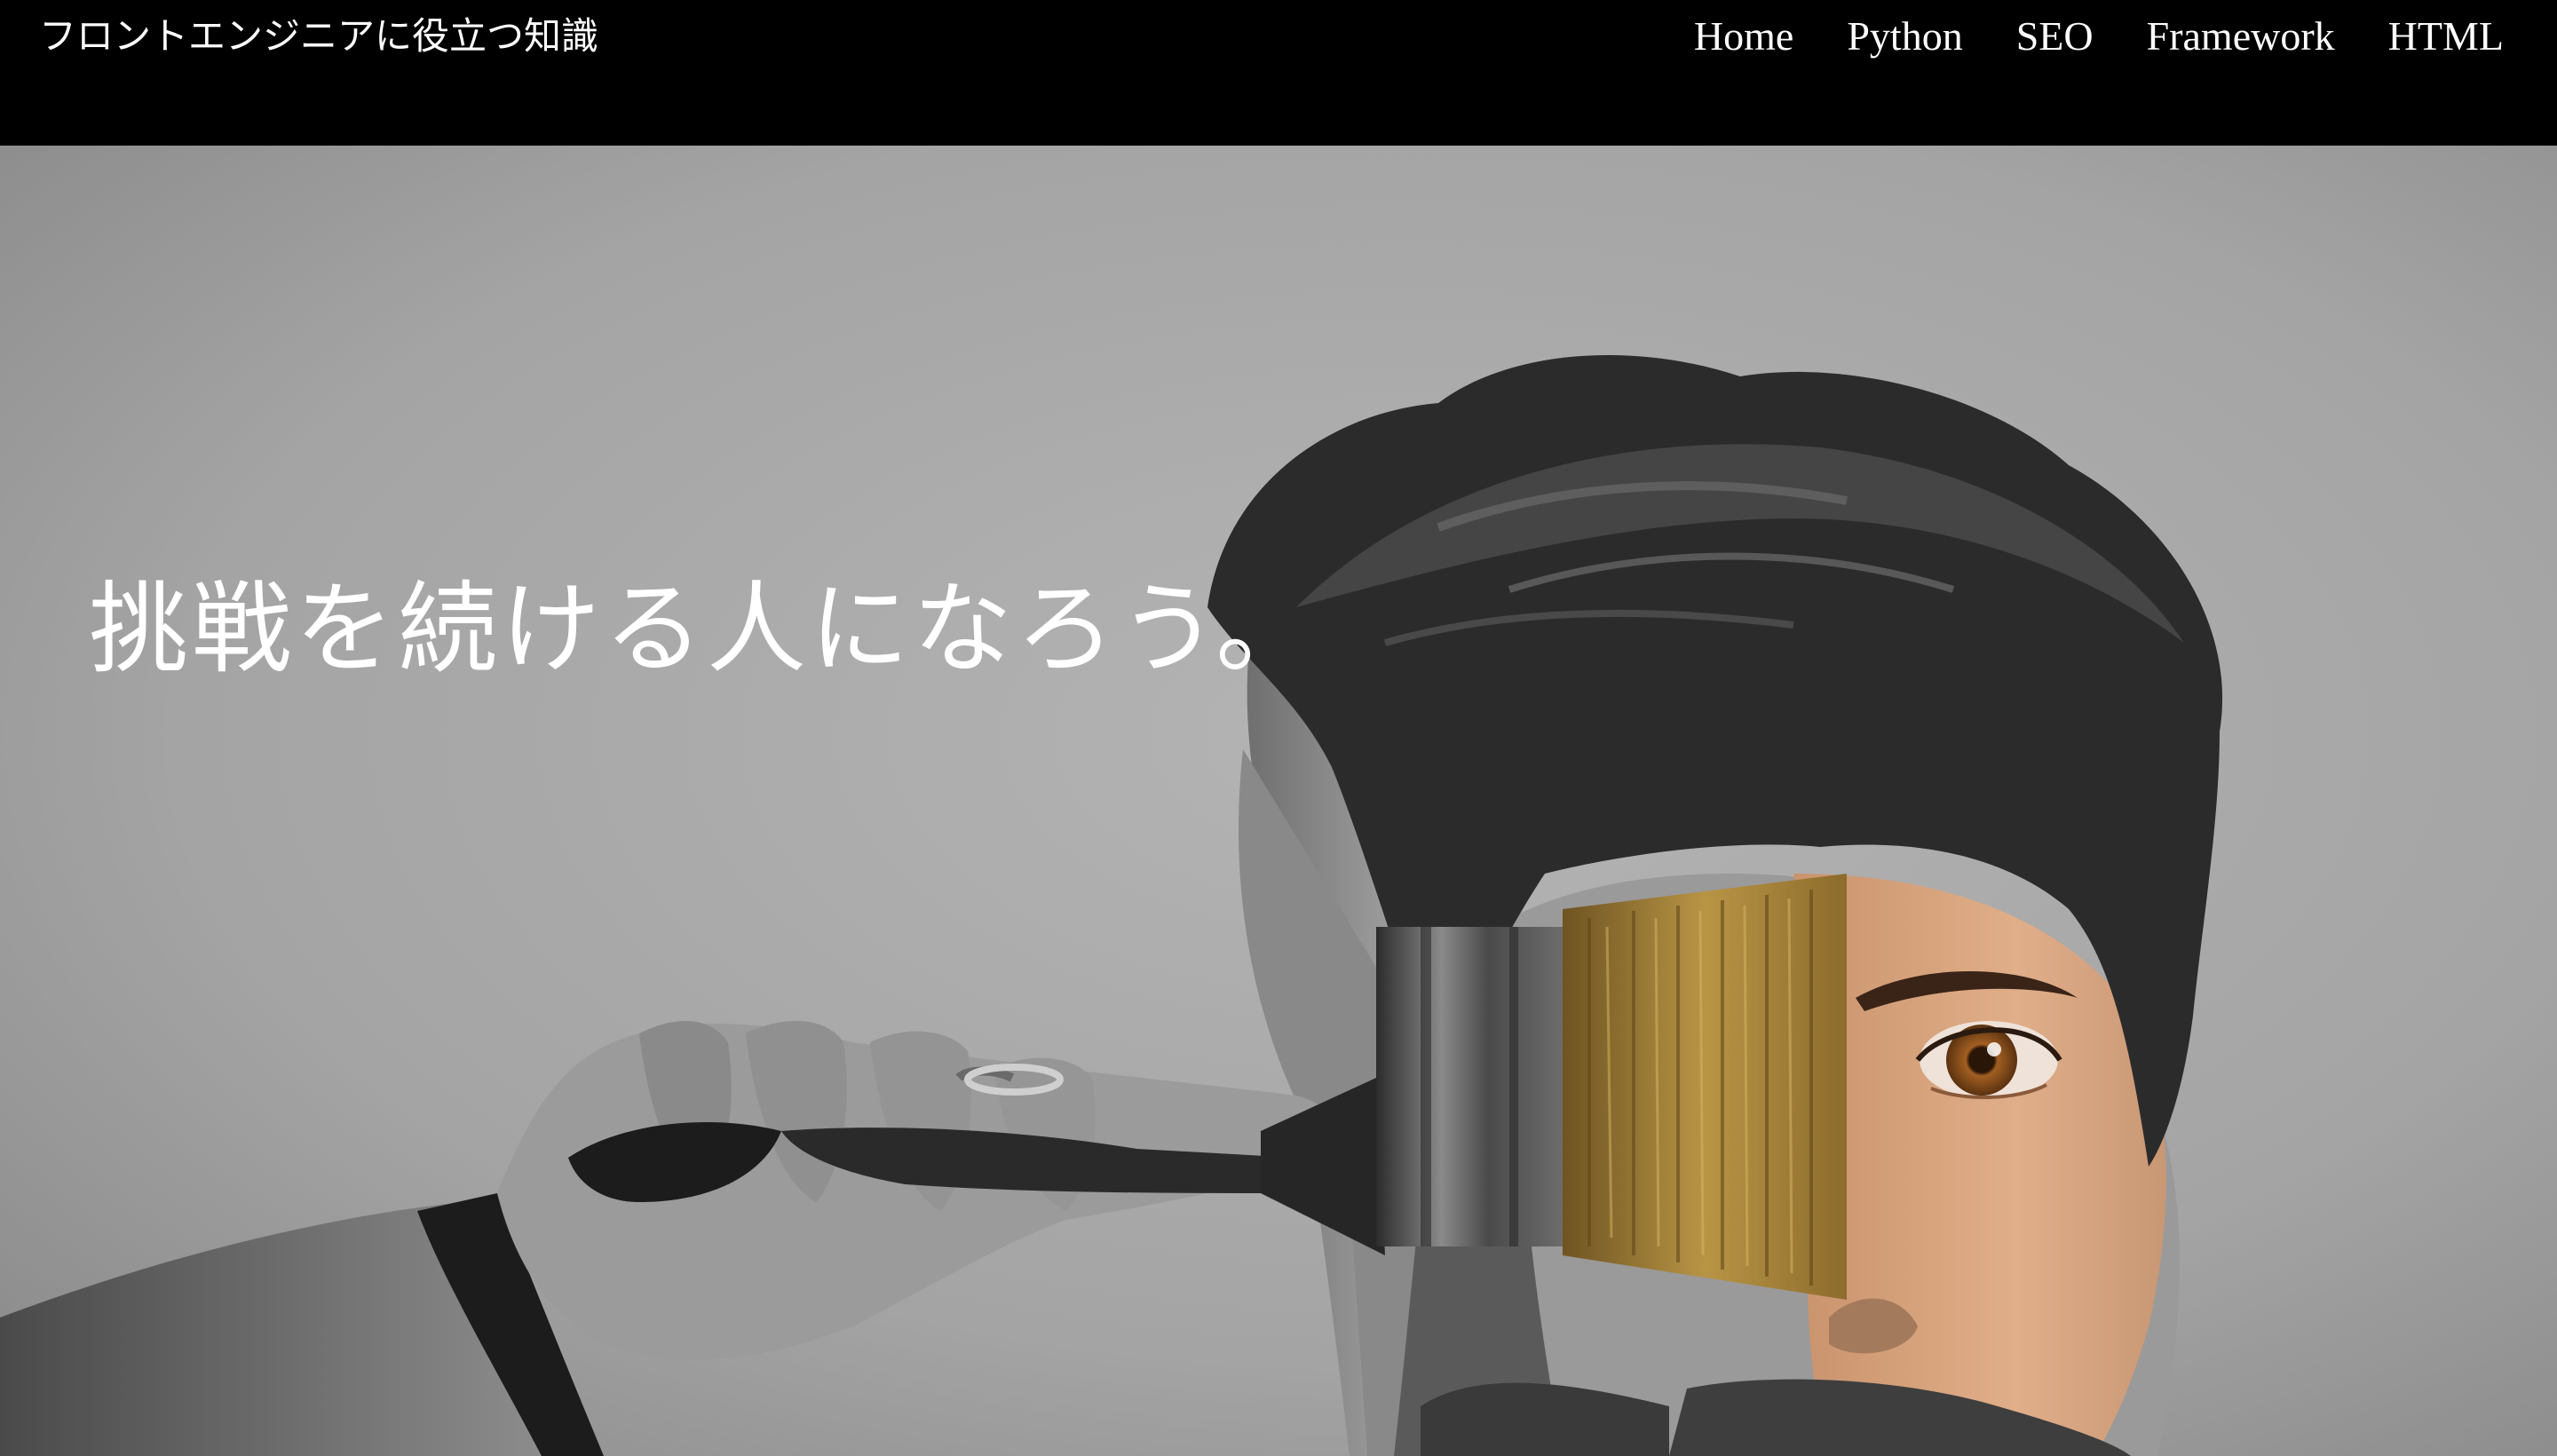 The image size is (2557, 1456). I want to click on main-nav: Home Python SEO Framework HTML, so click(2099, 36).